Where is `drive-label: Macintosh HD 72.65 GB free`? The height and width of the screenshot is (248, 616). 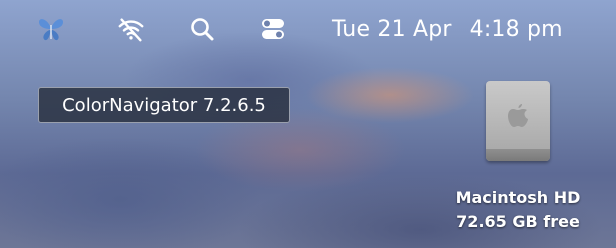
drive-label: Macintosh HD 72.65 GB free is located at coordinates (518, 210).